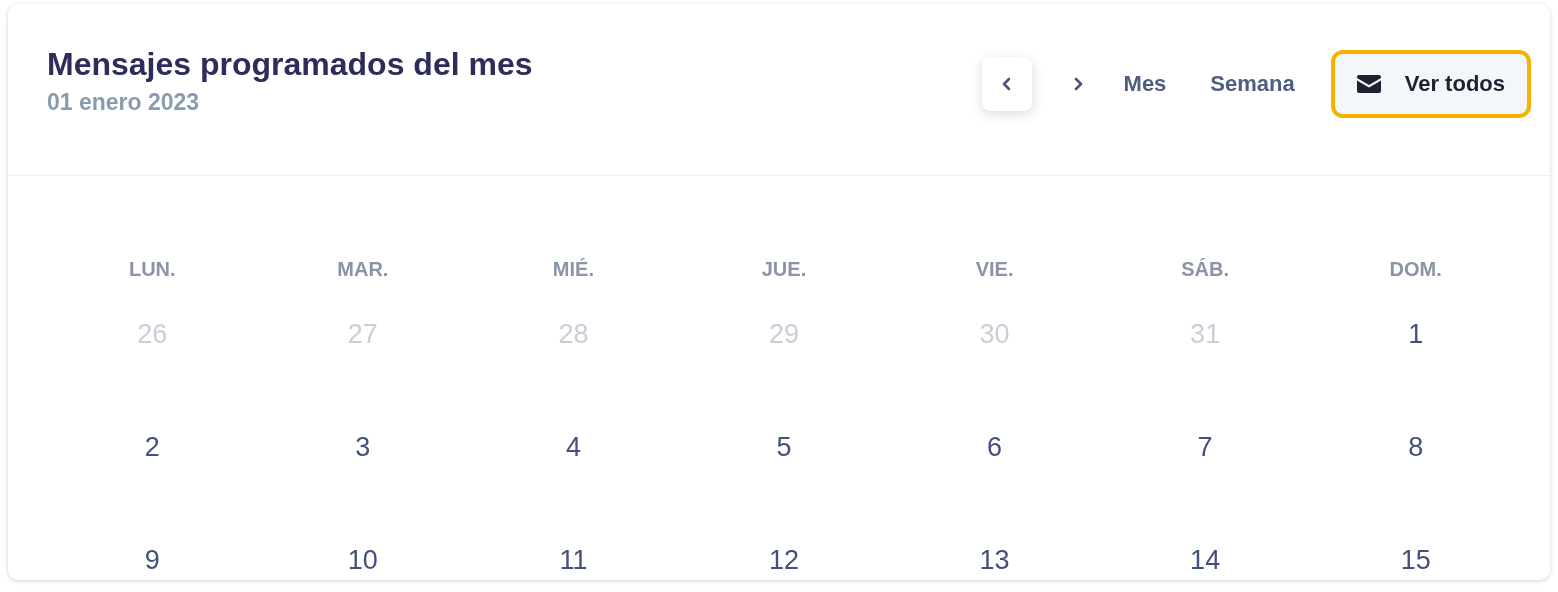  What do you see at coordinates (1416, 447) in the screenshot?
I see `day-number: 8` at bounding box center [1416, 447].